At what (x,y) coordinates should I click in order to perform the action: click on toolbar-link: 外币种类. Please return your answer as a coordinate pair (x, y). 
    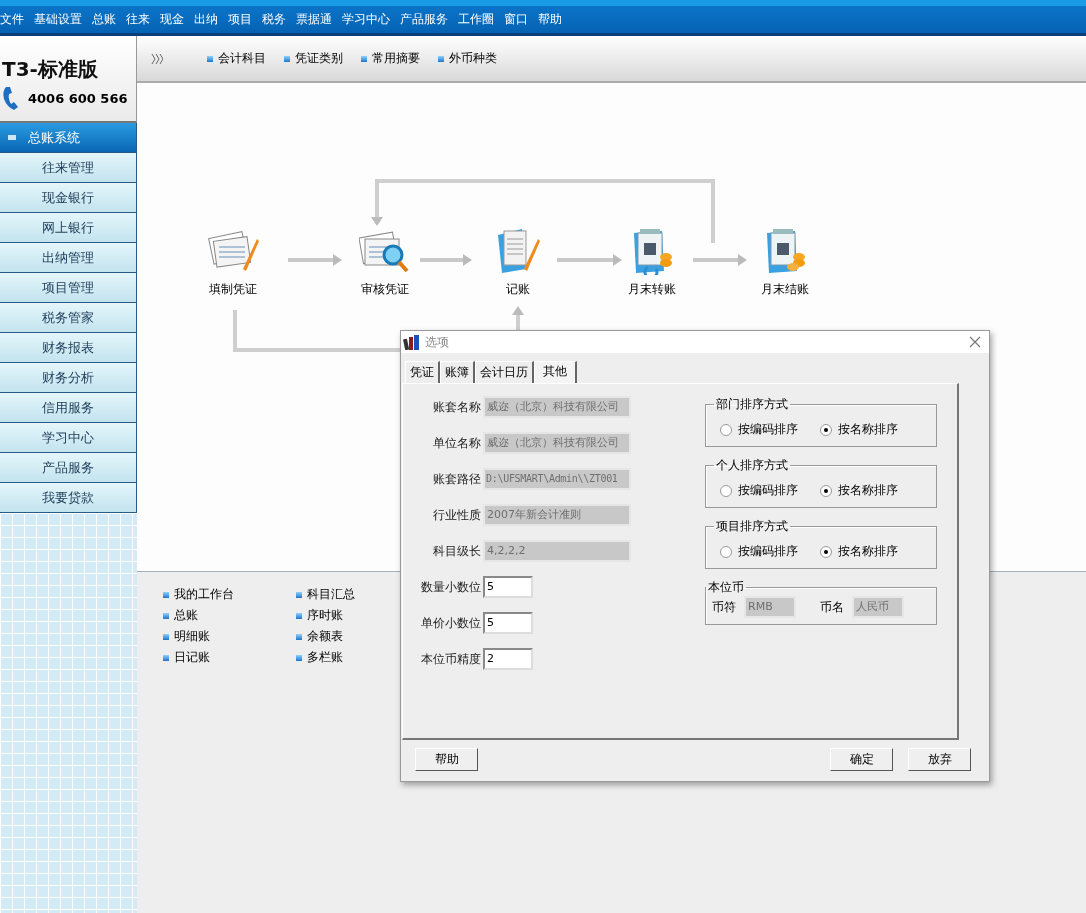
    Looking at the image, I should click on (467, 58).